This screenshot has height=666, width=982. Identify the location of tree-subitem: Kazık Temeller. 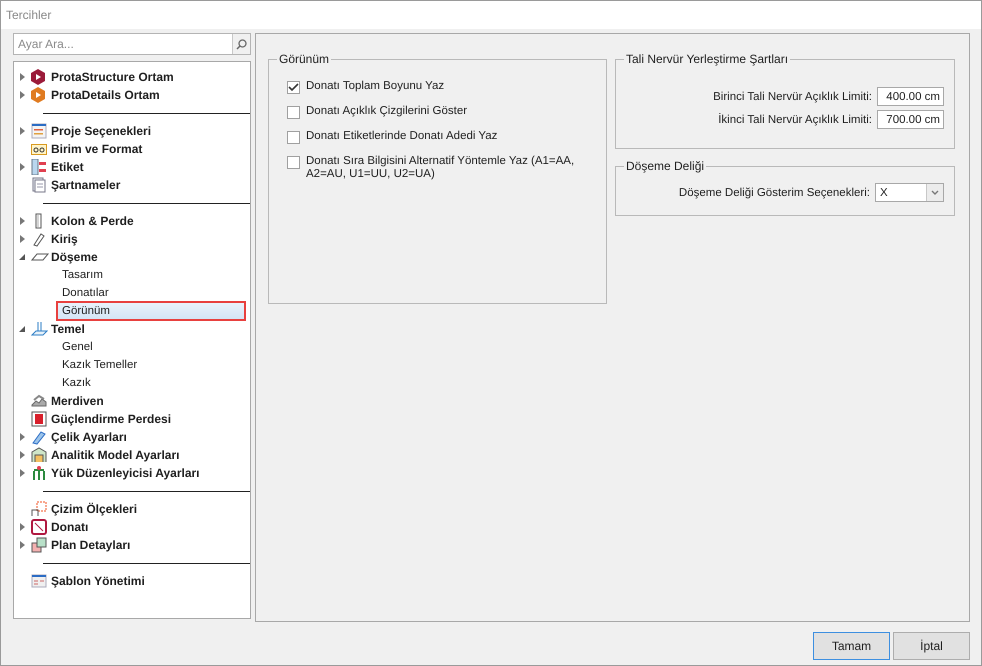
(151, 365).